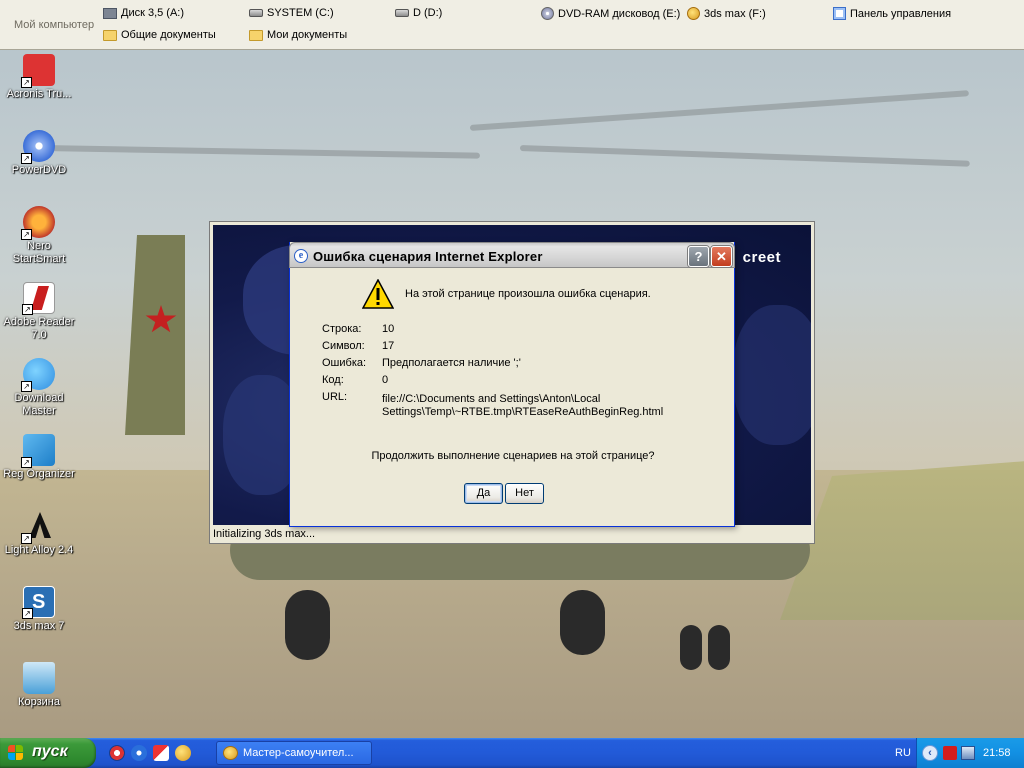  I want to click on desktop-icon-label: Adobe Reader 7.0, so click(39, 328).